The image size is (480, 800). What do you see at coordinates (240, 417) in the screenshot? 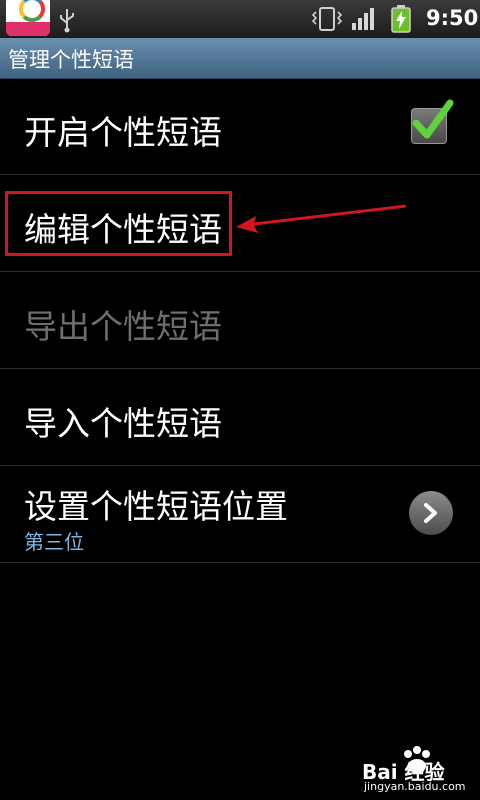
I see `list-item-import-phrases: 导入个性短语` at bounding box center [240, 417].